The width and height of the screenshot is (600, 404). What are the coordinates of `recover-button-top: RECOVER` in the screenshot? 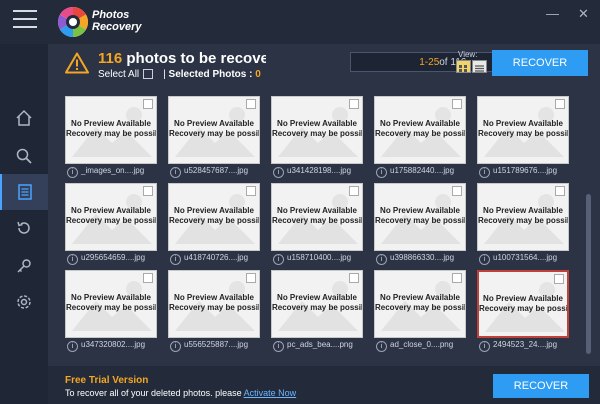 It's located at (540, 63).